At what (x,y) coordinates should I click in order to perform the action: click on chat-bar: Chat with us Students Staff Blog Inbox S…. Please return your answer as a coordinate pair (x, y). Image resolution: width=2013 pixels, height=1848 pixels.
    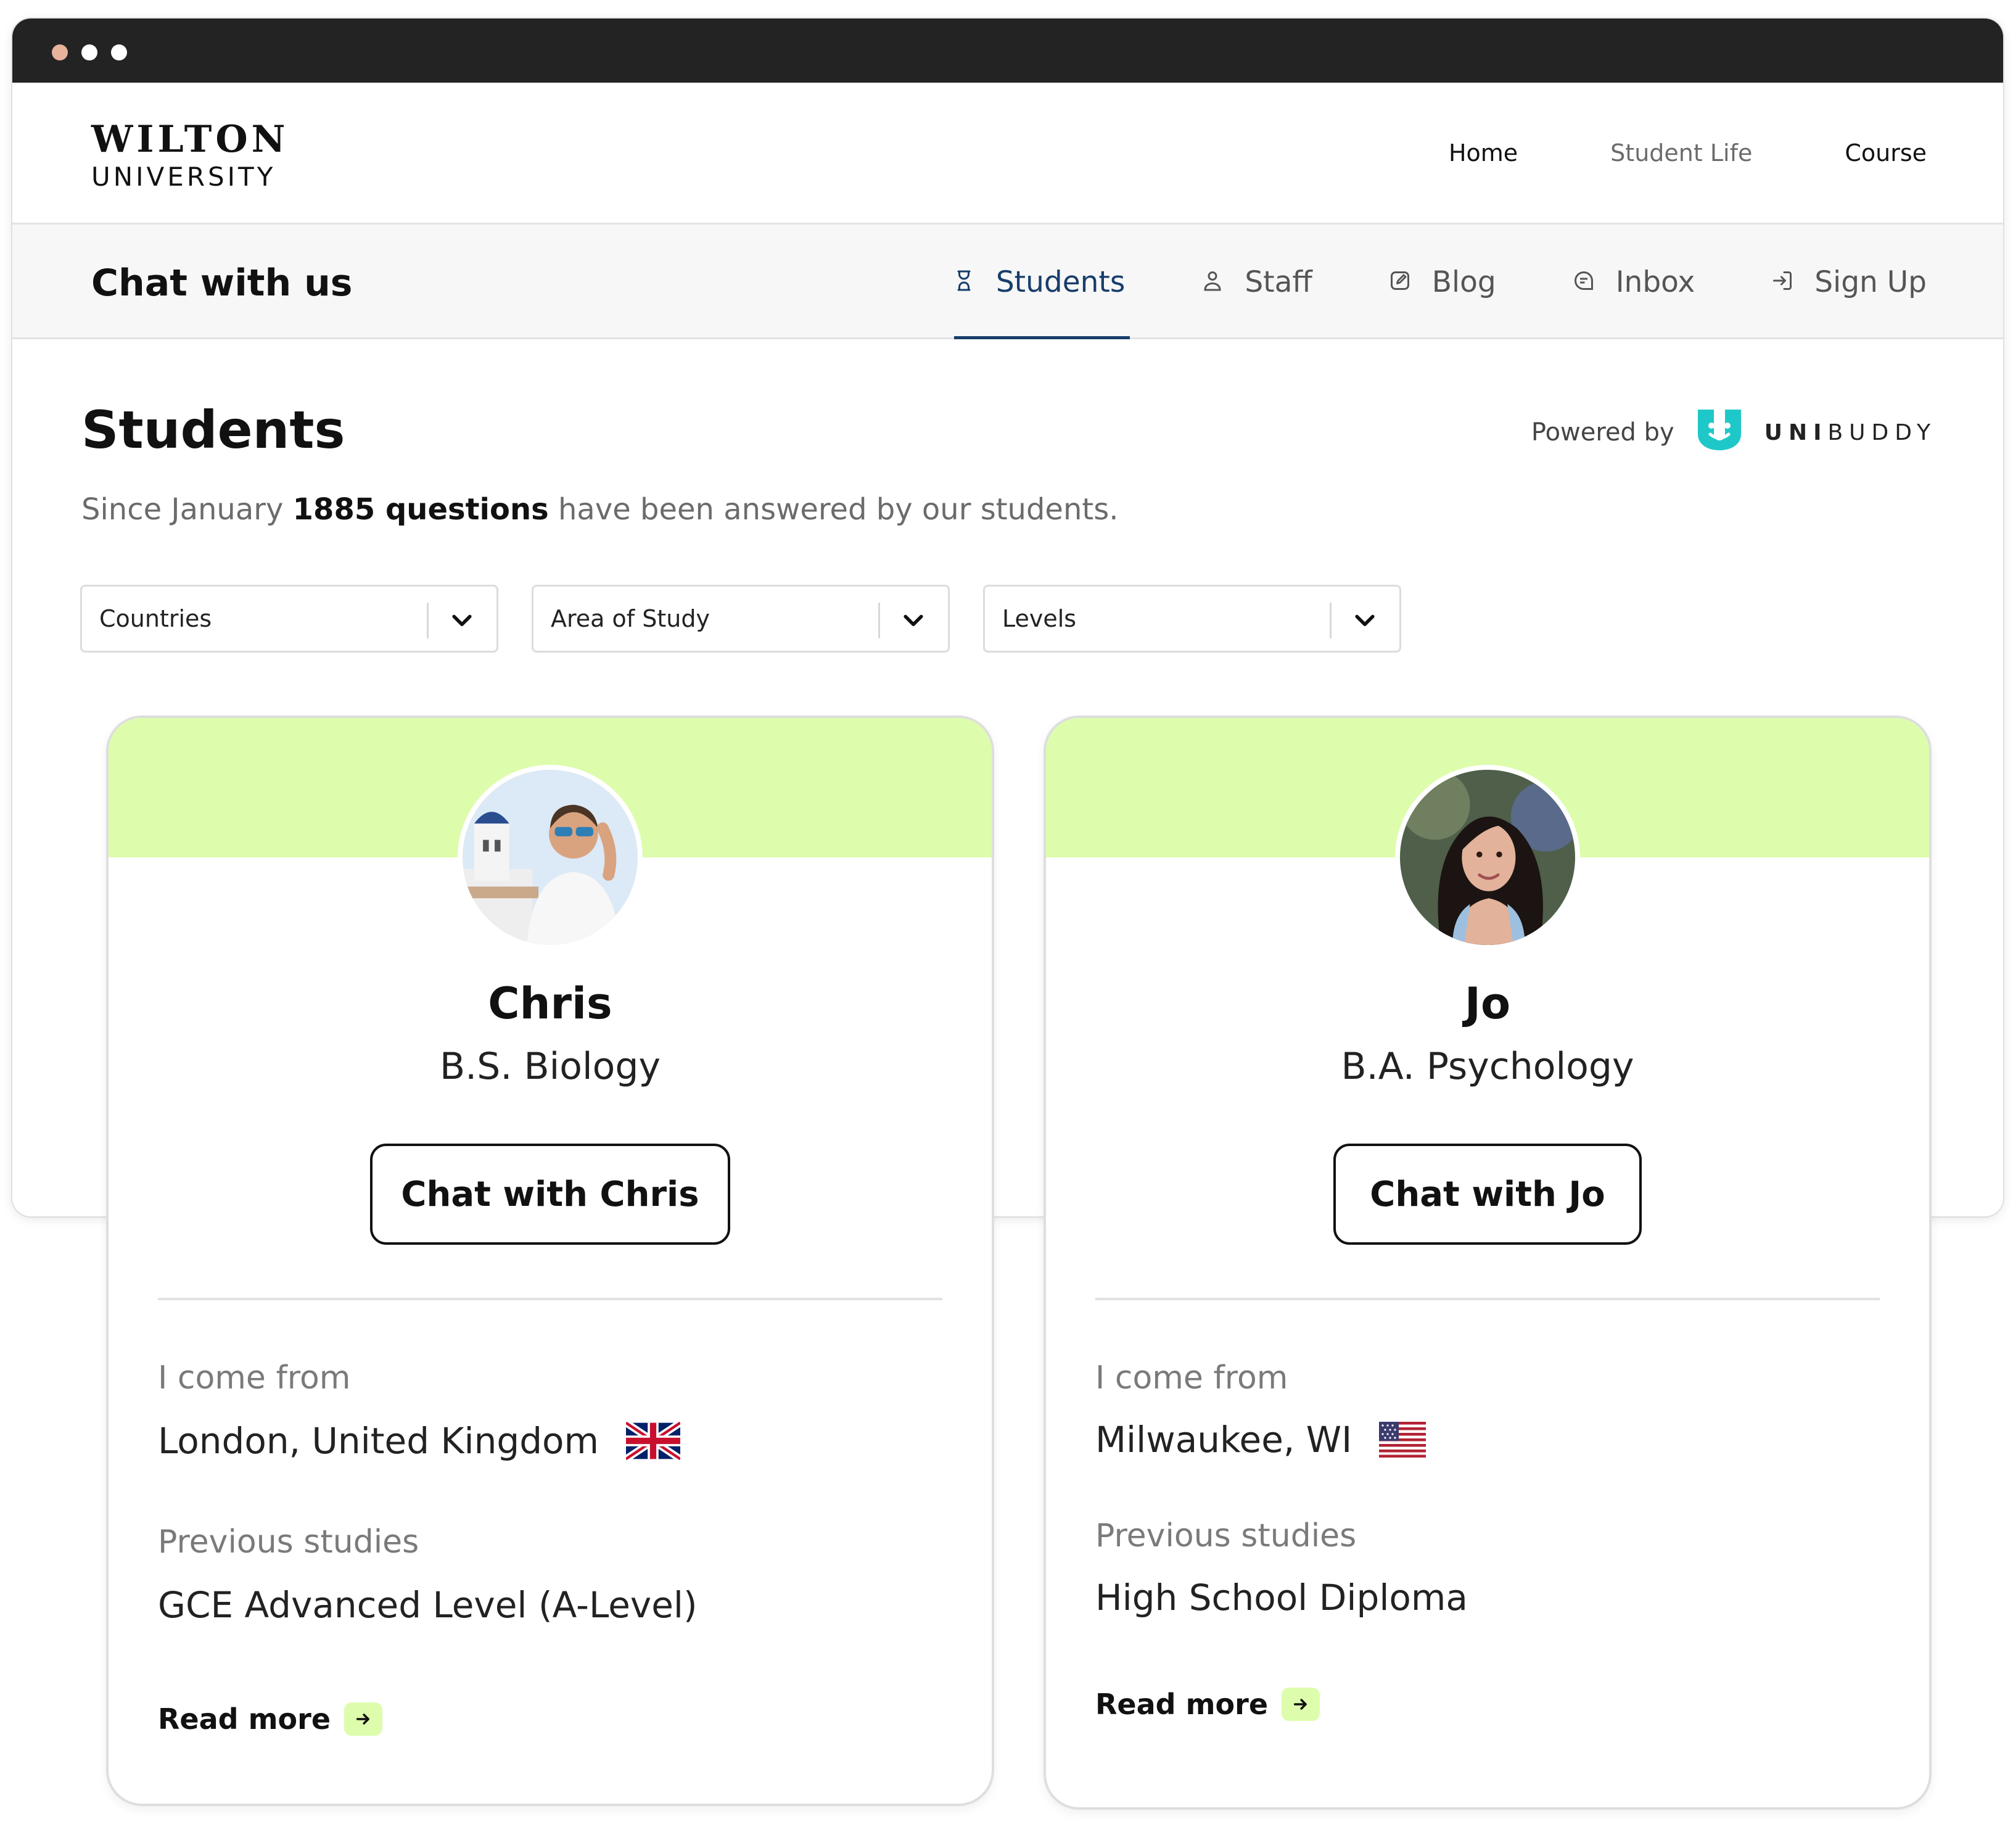
    Looking at the image, I should click on (1007, 282).